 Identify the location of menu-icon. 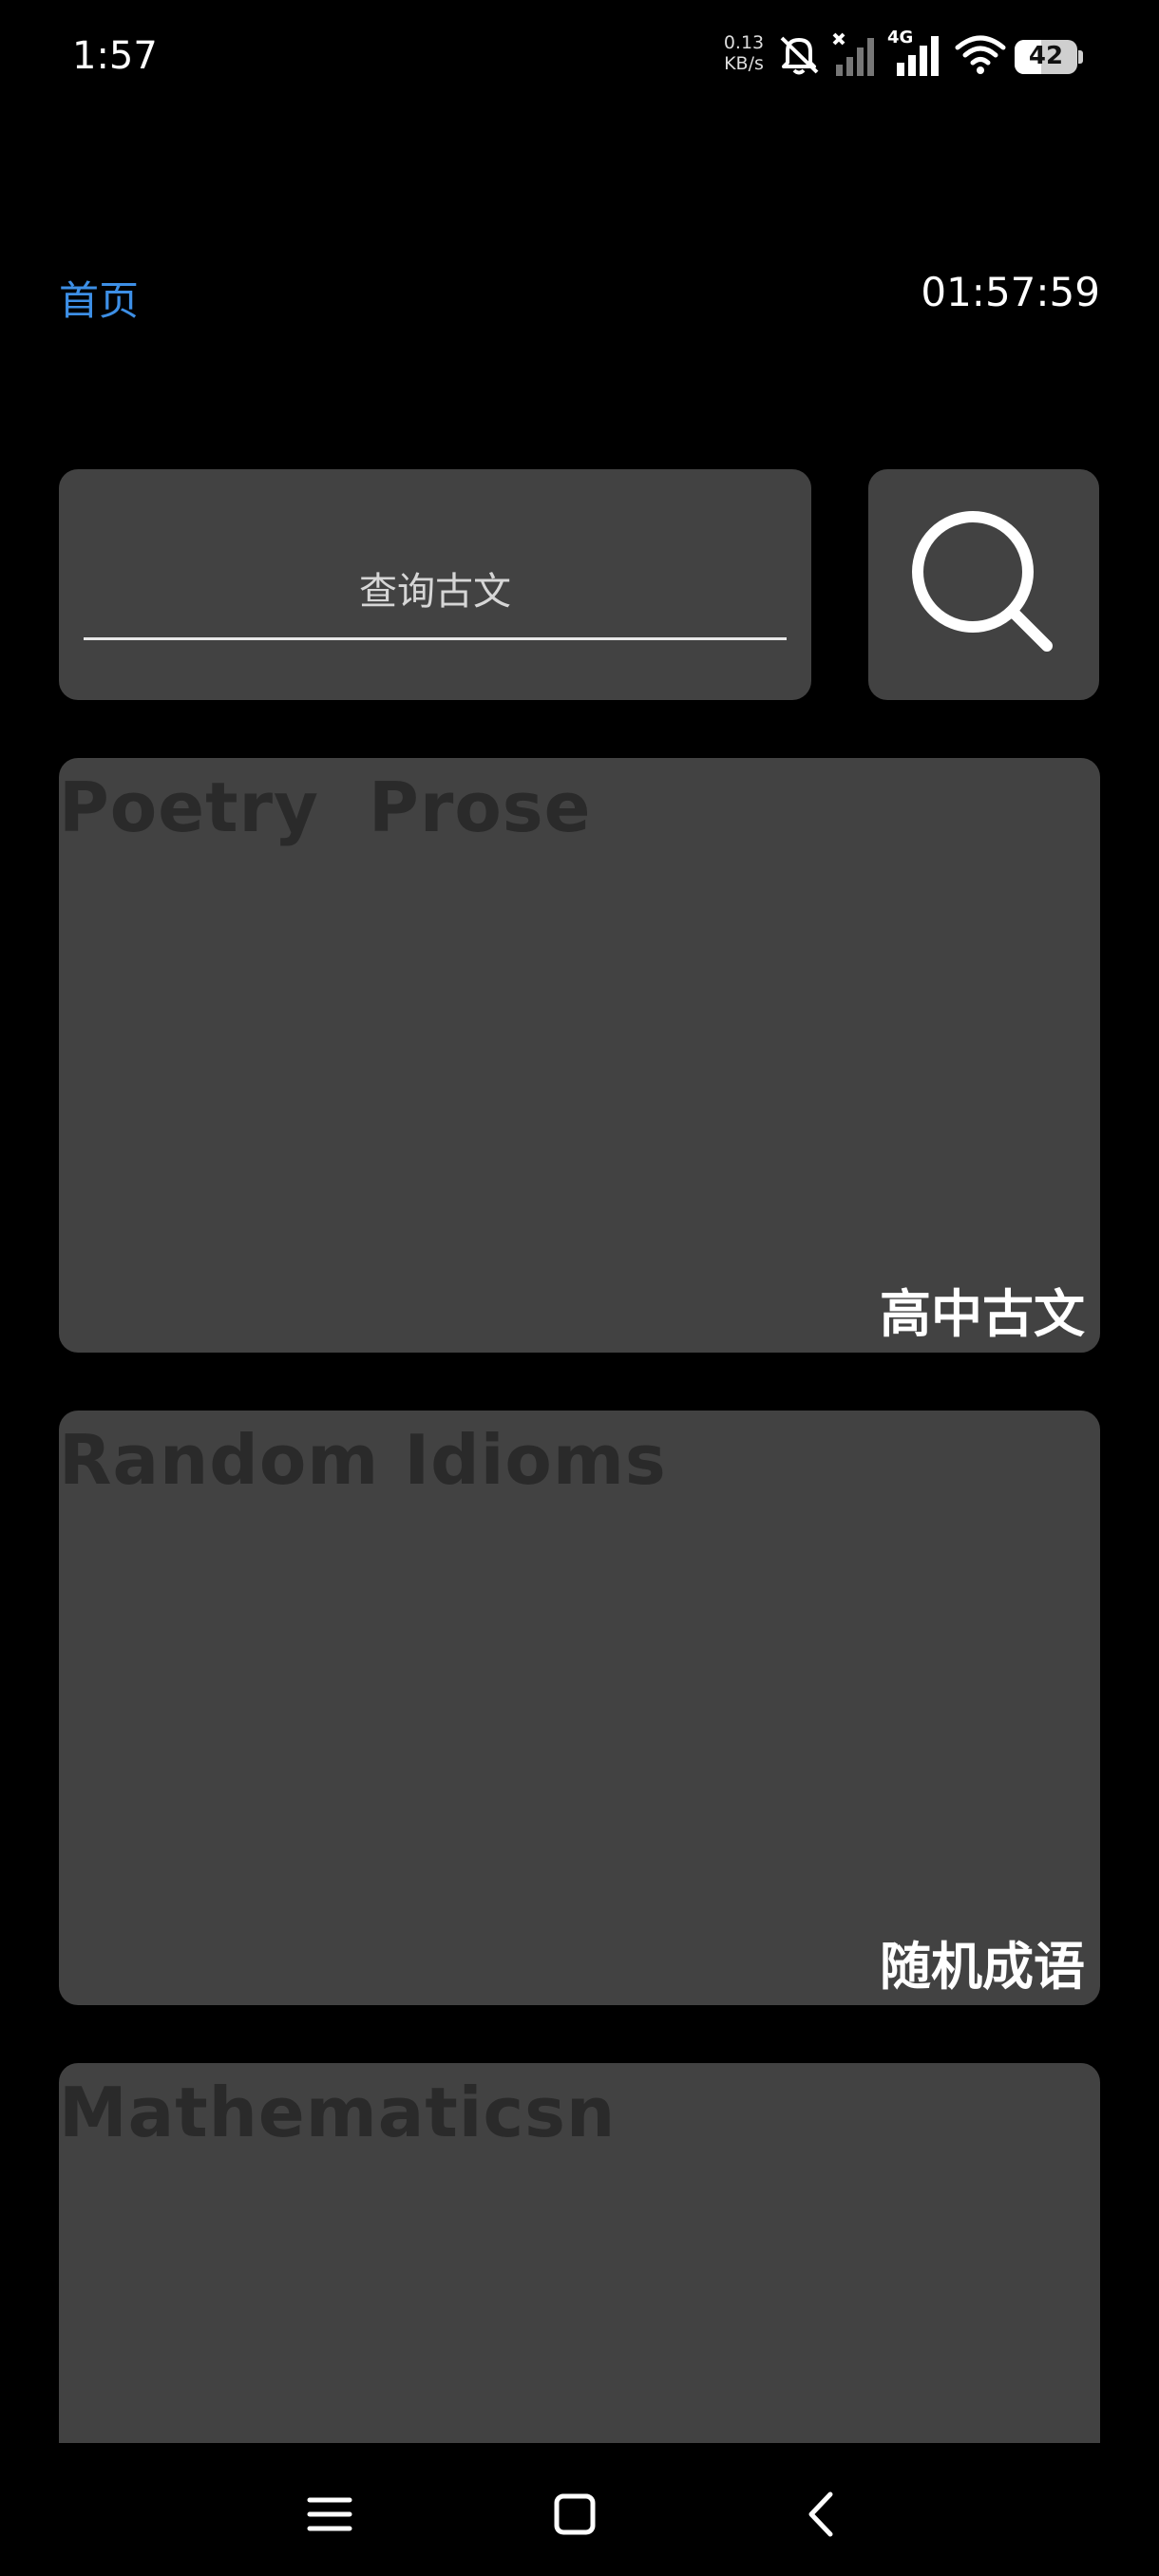
(329, 2514).